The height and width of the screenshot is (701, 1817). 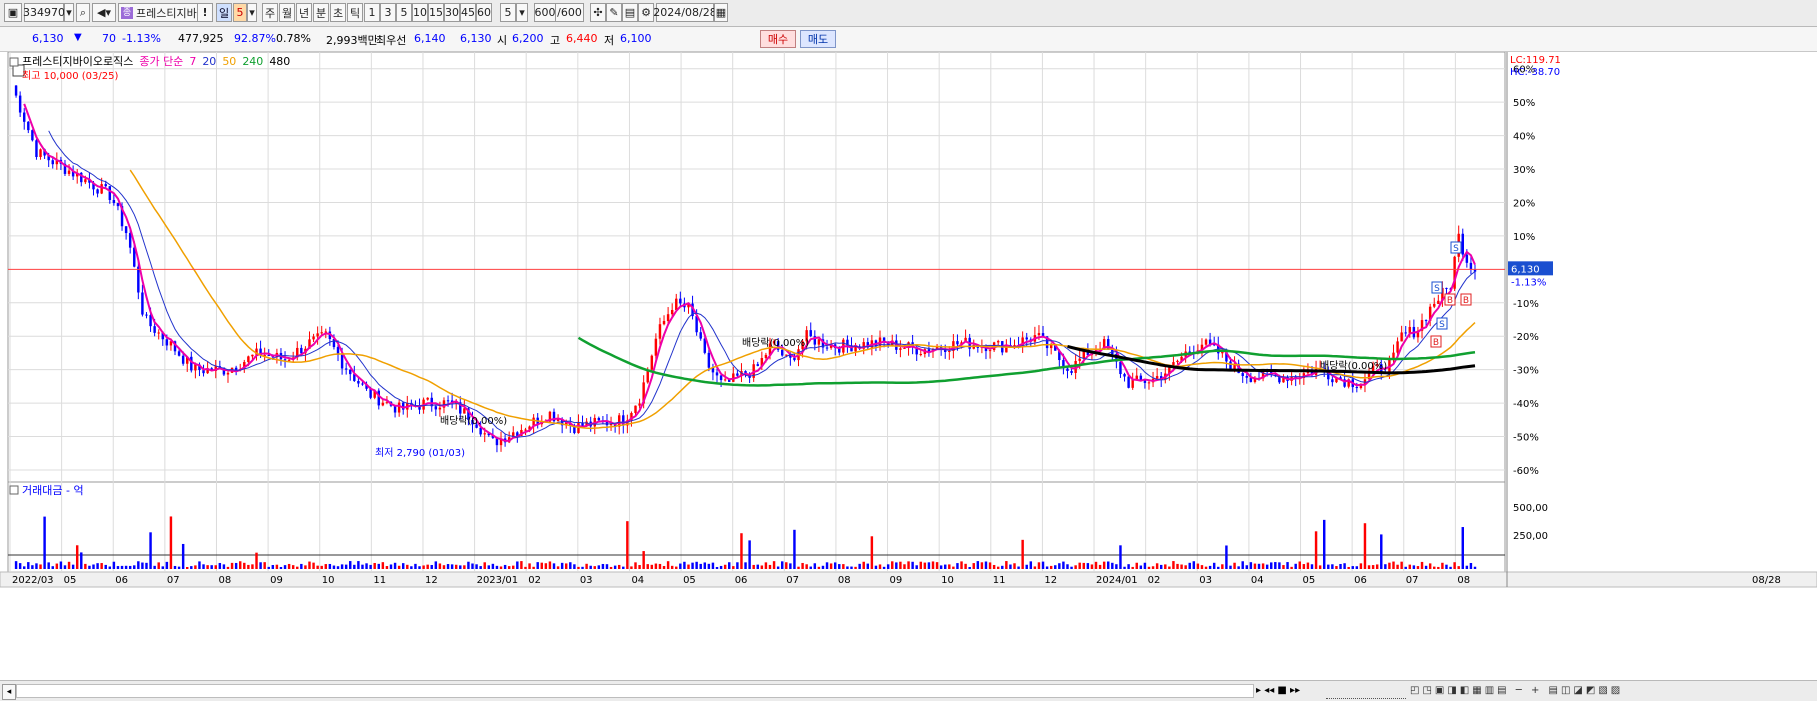 What do you see at coordinates (14, 490) in the screenshot?
I see `volume-legend-toggle-icon` at bounding box center [14, 490].